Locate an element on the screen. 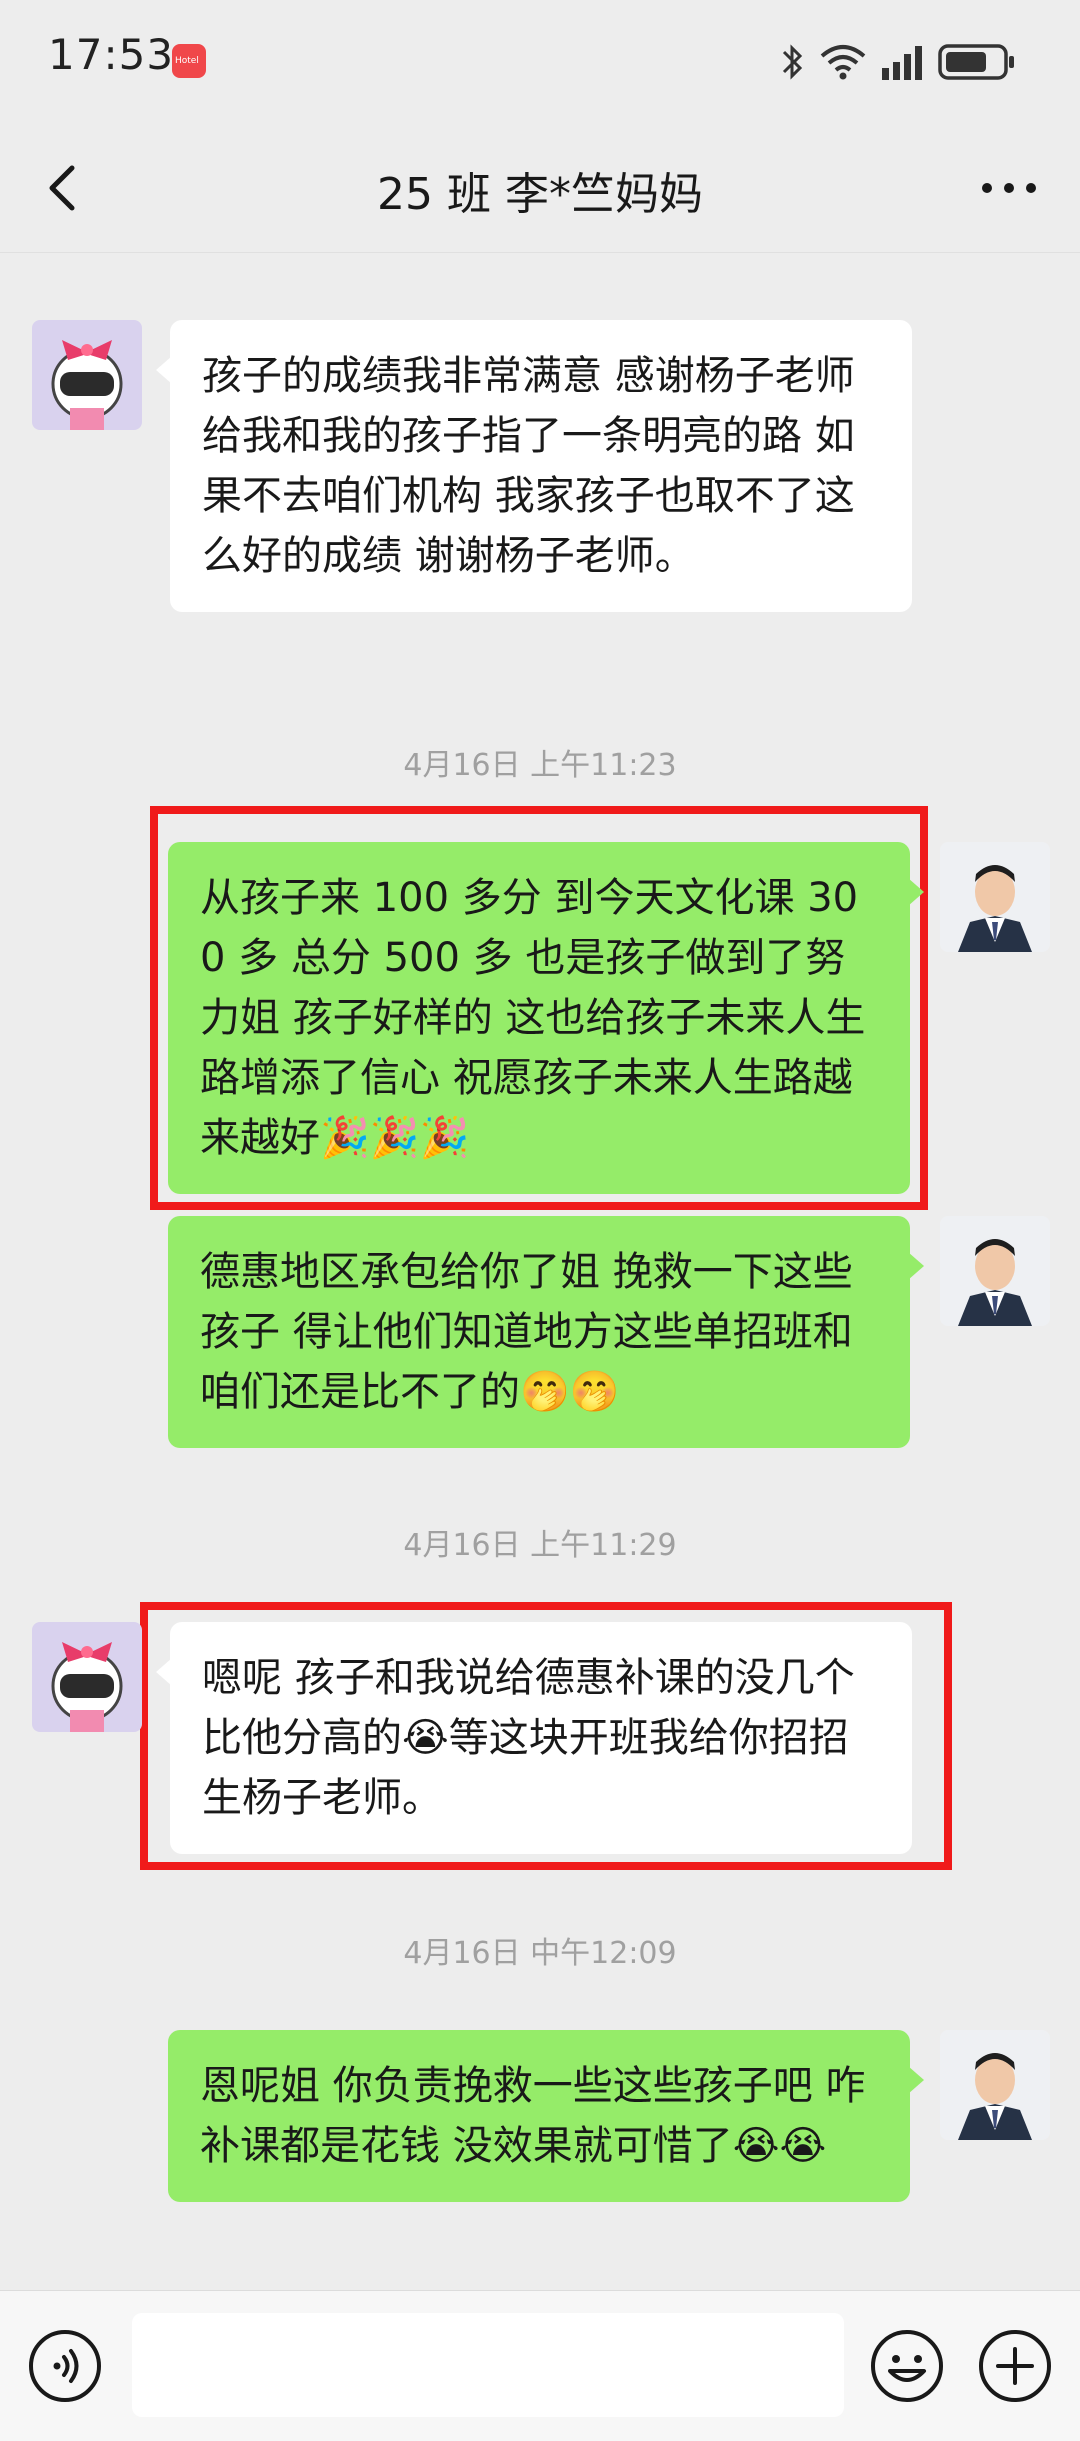 The width and height of the screenshot is (1080, 2441). chat-header: 25 班 李*竺妈妈 is located at coordinates (540, 188).